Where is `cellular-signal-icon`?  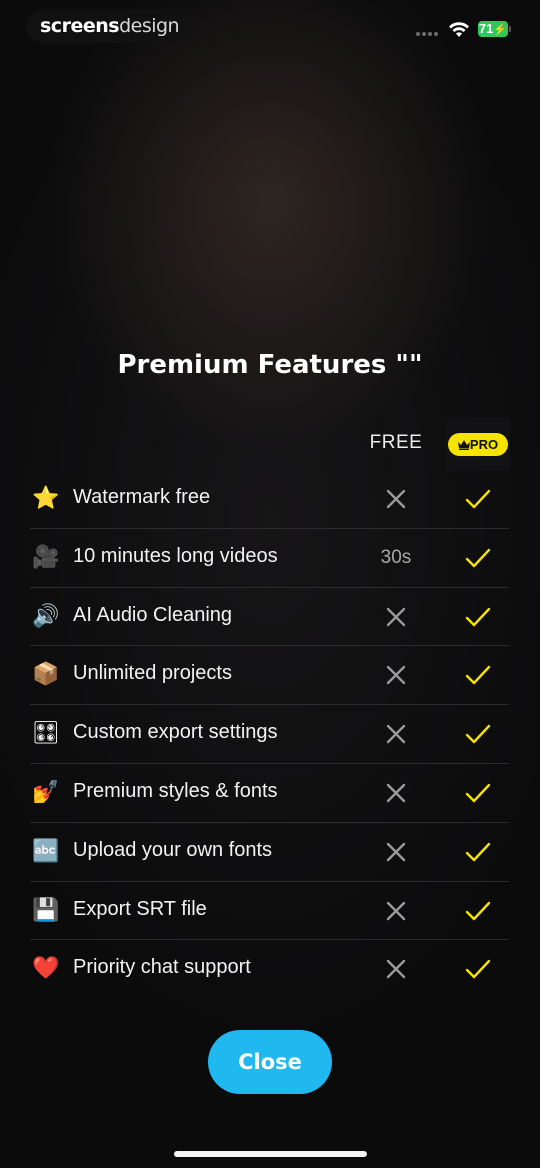 cellular-signal-icon is located at coordinates (428, 34).